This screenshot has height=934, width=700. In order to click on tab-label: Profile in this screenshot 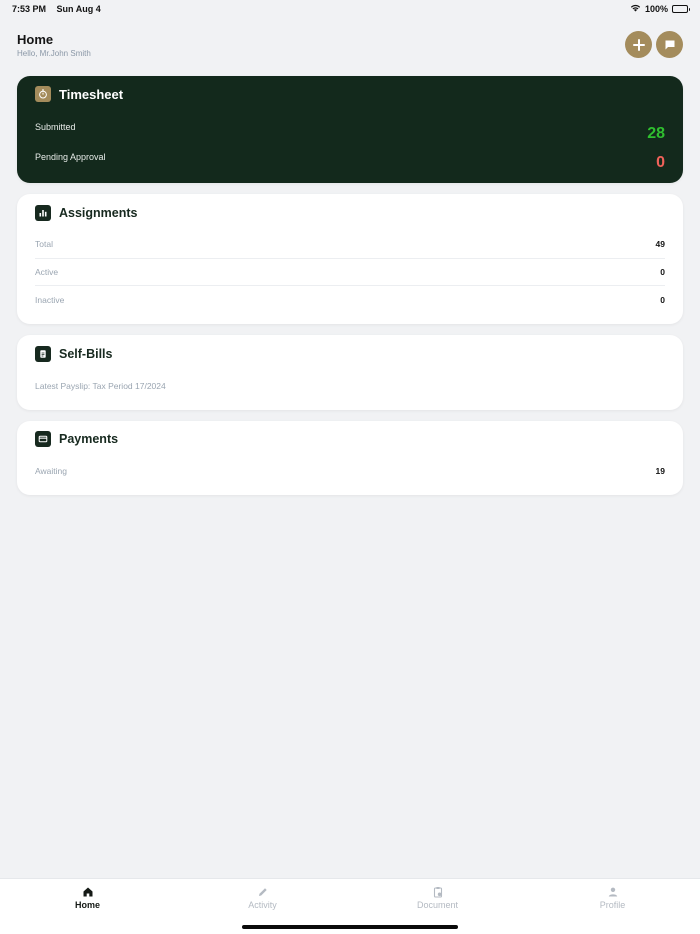, I will do `click(612, 905)`.